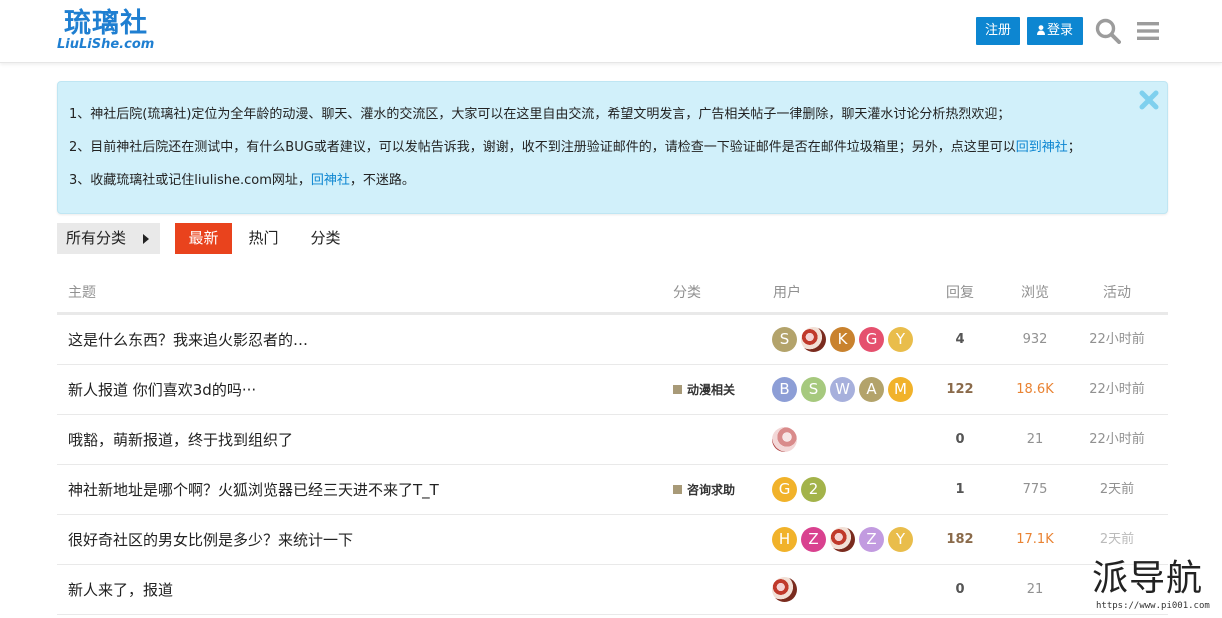  What do you see at coordinates (96, 238) in the screenshot?
I see `all-categories-label: 所有分类` at bounding box center [96, 238].